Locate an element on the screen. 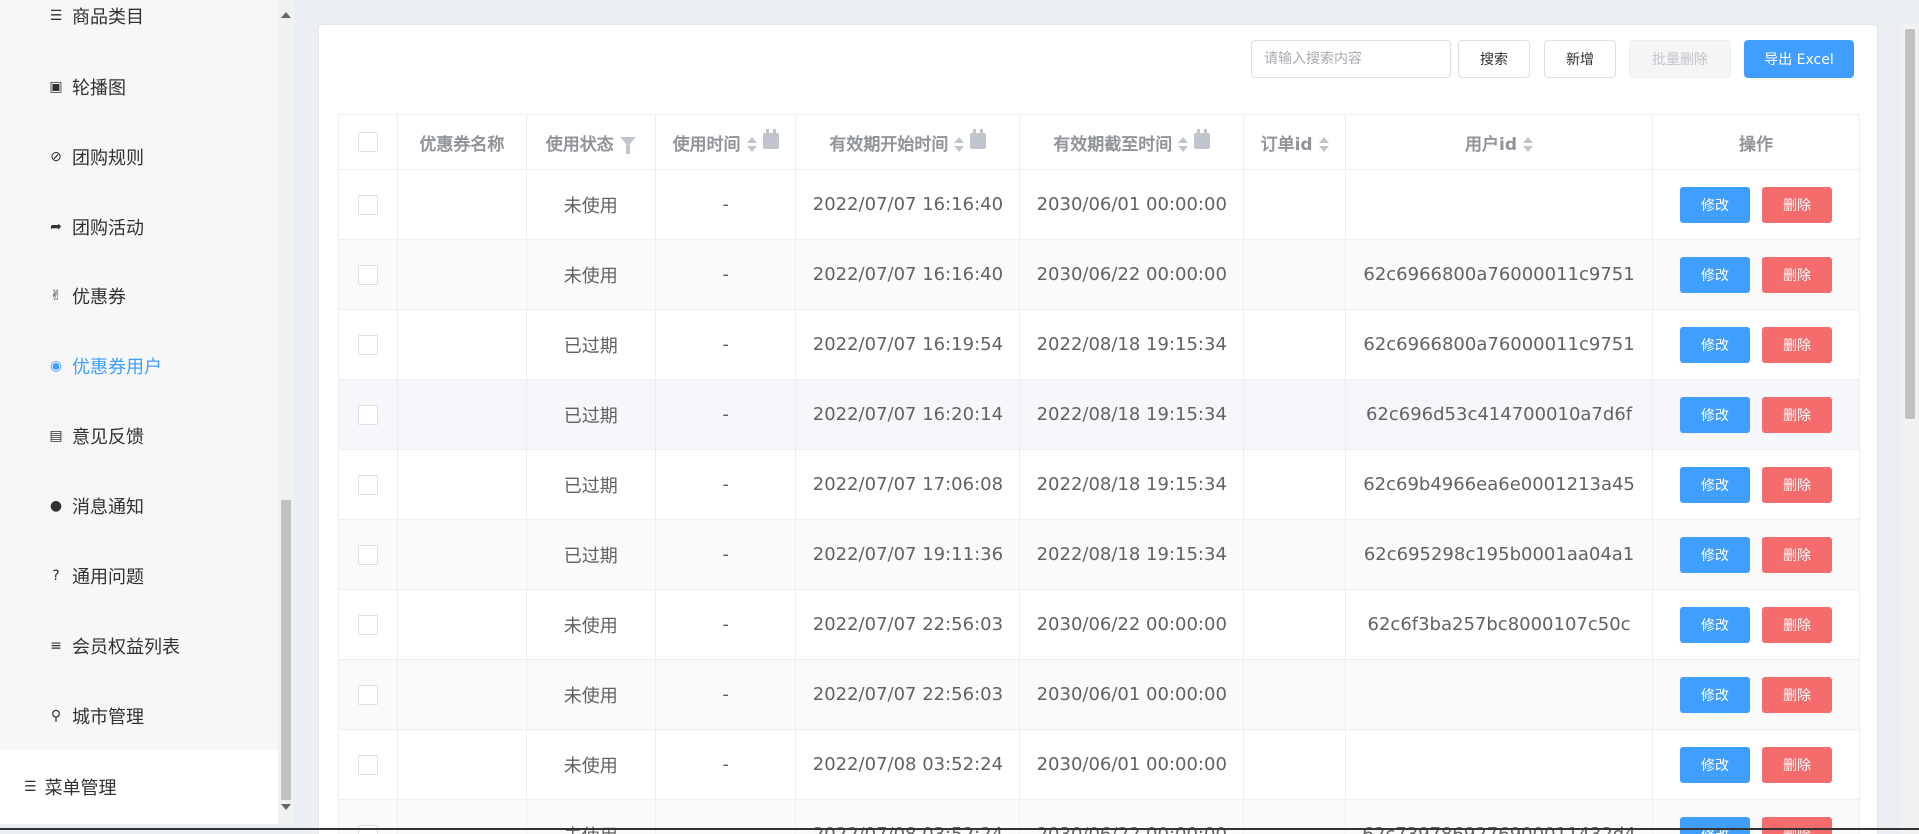 Image resolution: width=1919 pixels, height=834 pixels. sidebar-item-label: 优惠券用户 is located at coordinates (117, 367).